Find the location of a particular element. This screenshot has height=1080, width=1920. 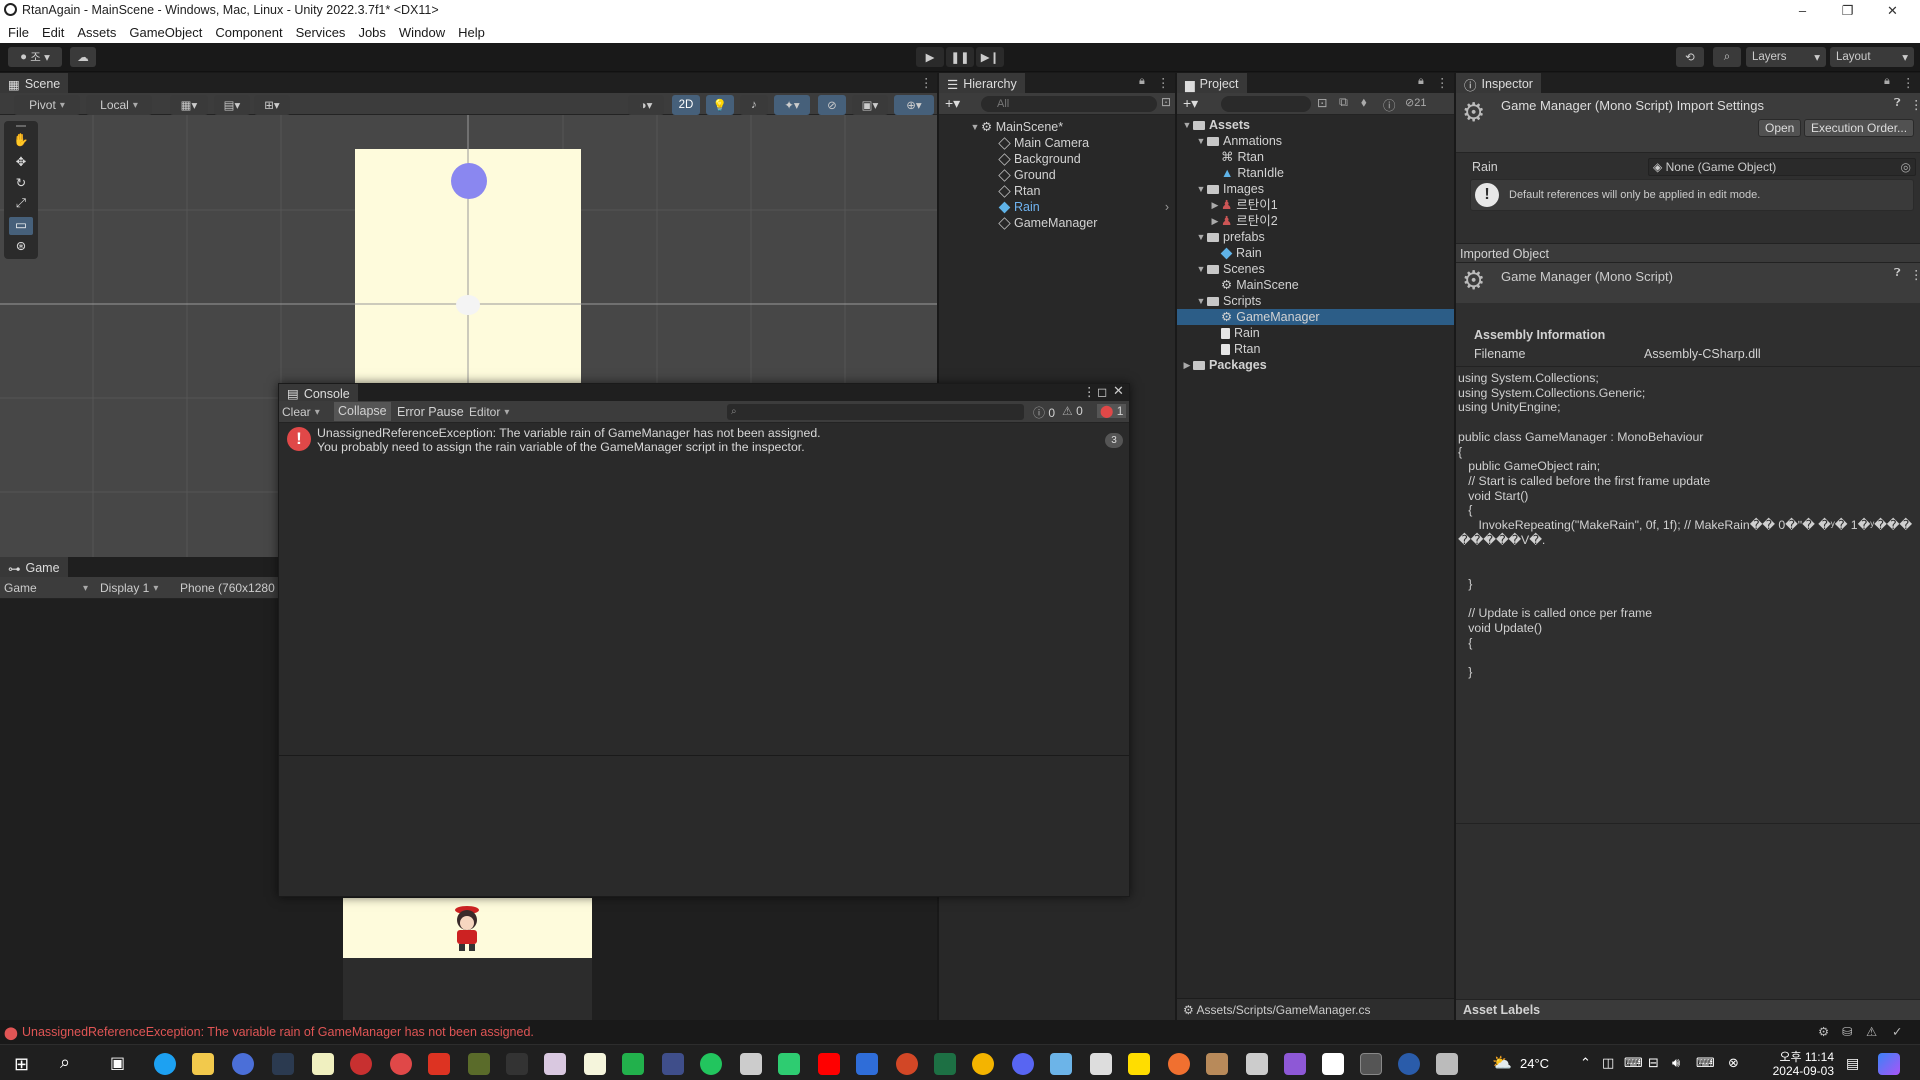

asset-image-1: ▶ ♟ 르탄이1 is located at coordinates (1315, 205).